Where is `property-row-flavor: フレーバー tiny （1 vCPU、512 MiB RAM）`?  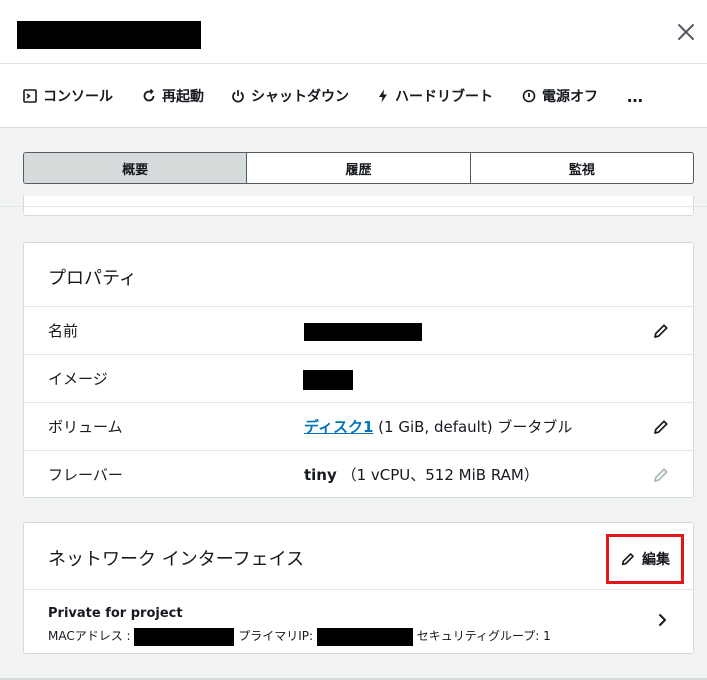
property-row-flavor: フレーバー tiny （1 vCPU、512 MiB RAM） is located at coordinates (358, 474).